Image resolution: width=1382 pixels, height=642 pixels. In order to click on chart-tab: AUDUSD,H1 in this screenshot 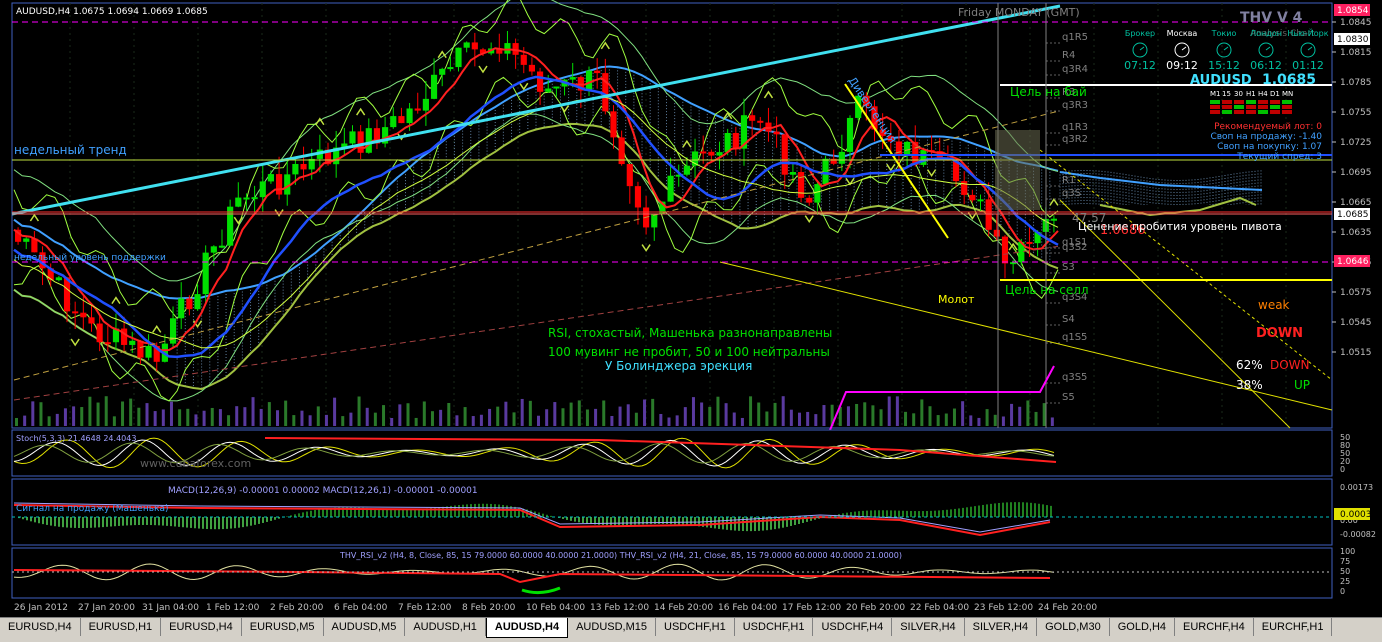, I will do `click(445, 627)`.